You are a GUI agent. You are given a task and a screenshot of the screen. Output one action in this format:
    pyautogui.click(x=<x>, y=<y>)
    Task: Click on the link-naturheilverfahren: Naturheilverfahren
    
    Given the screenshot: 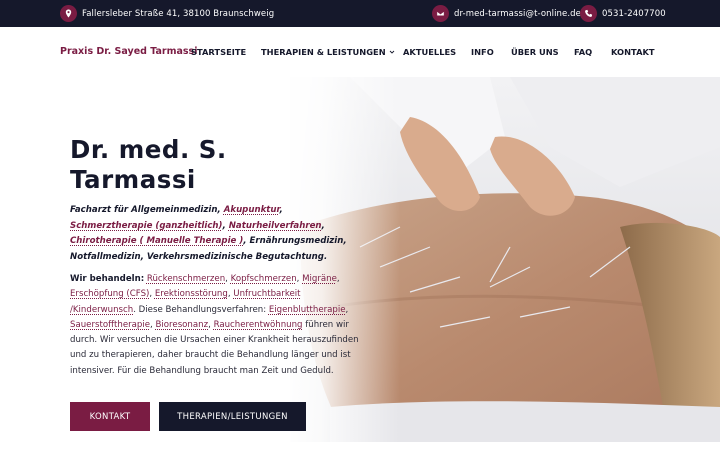 What is the action you would take?
    pyautogui.click(x=275, y=226)
    